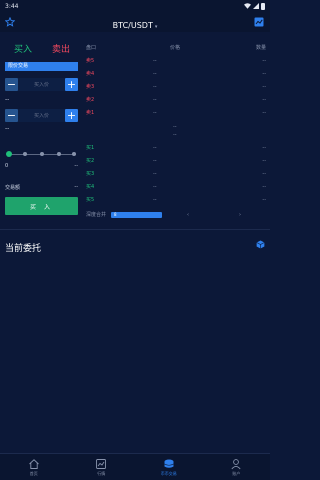 The image size is (320, 480). Describe the element at coordinates (176, 174) in the screenshot. I see `bid-row: 买3 -- --` at that location.